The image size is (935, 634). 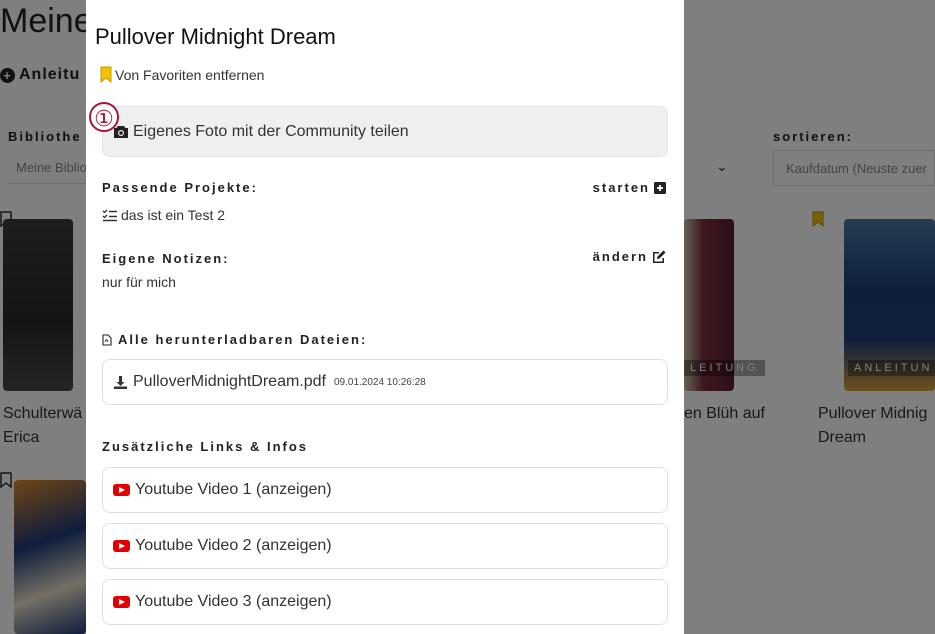 I want to click on tasks-list-icon, so click(x=109, y=215).